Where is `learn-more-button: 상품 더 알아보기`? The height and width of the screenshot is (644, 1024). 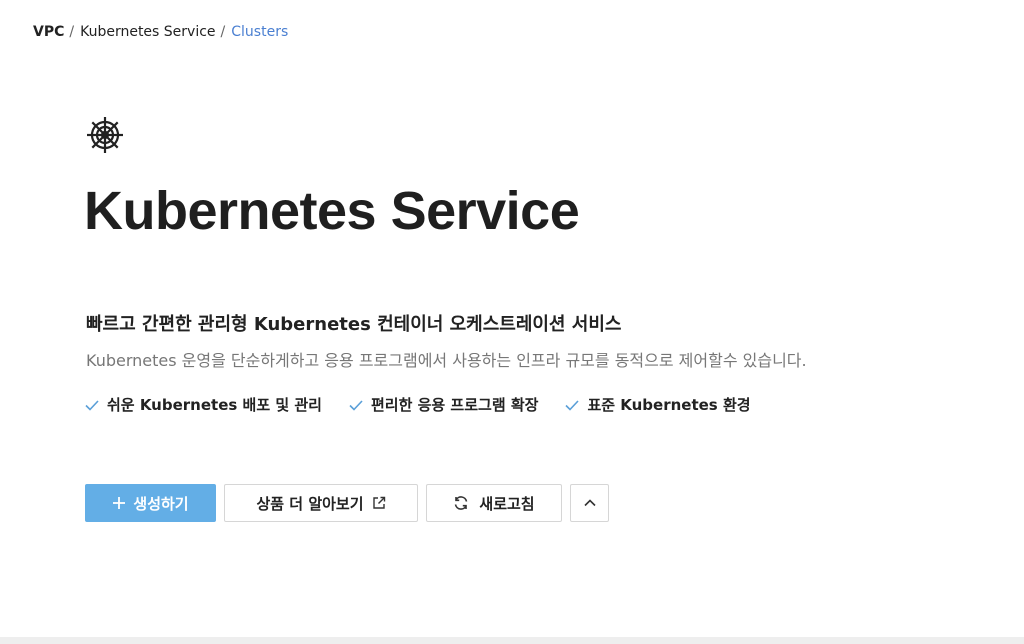 learn-more-button: 상품 더 알아보기 is located at coordinates (321, 503).